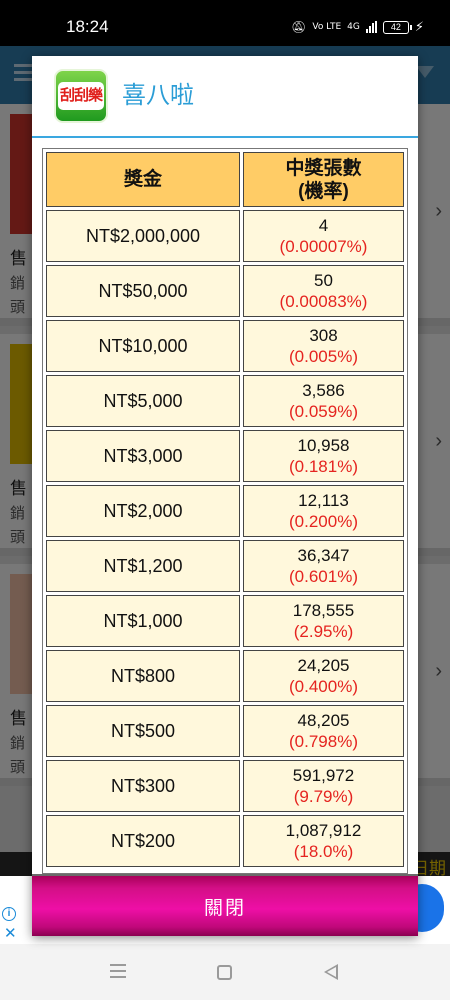  I want to click on win-probability: (0.181%), so click(323, 466).